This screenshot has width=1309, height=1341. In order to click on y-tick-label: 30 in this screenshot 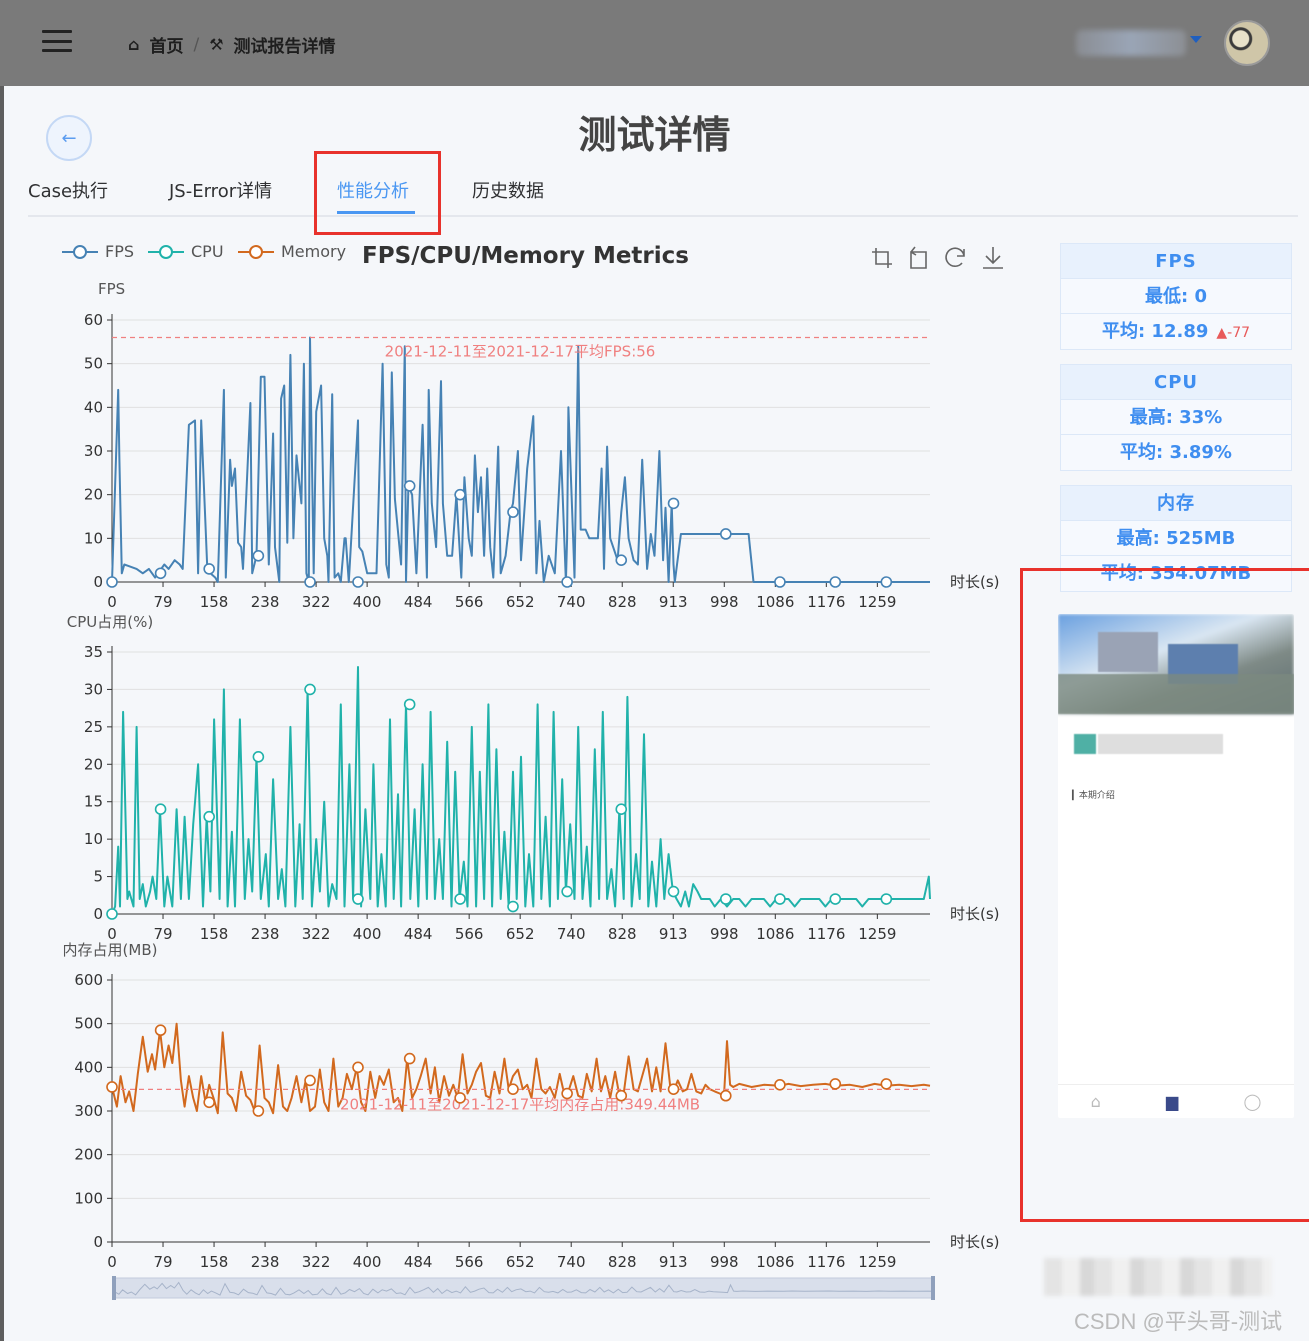, I will do `click(93, 451)`.